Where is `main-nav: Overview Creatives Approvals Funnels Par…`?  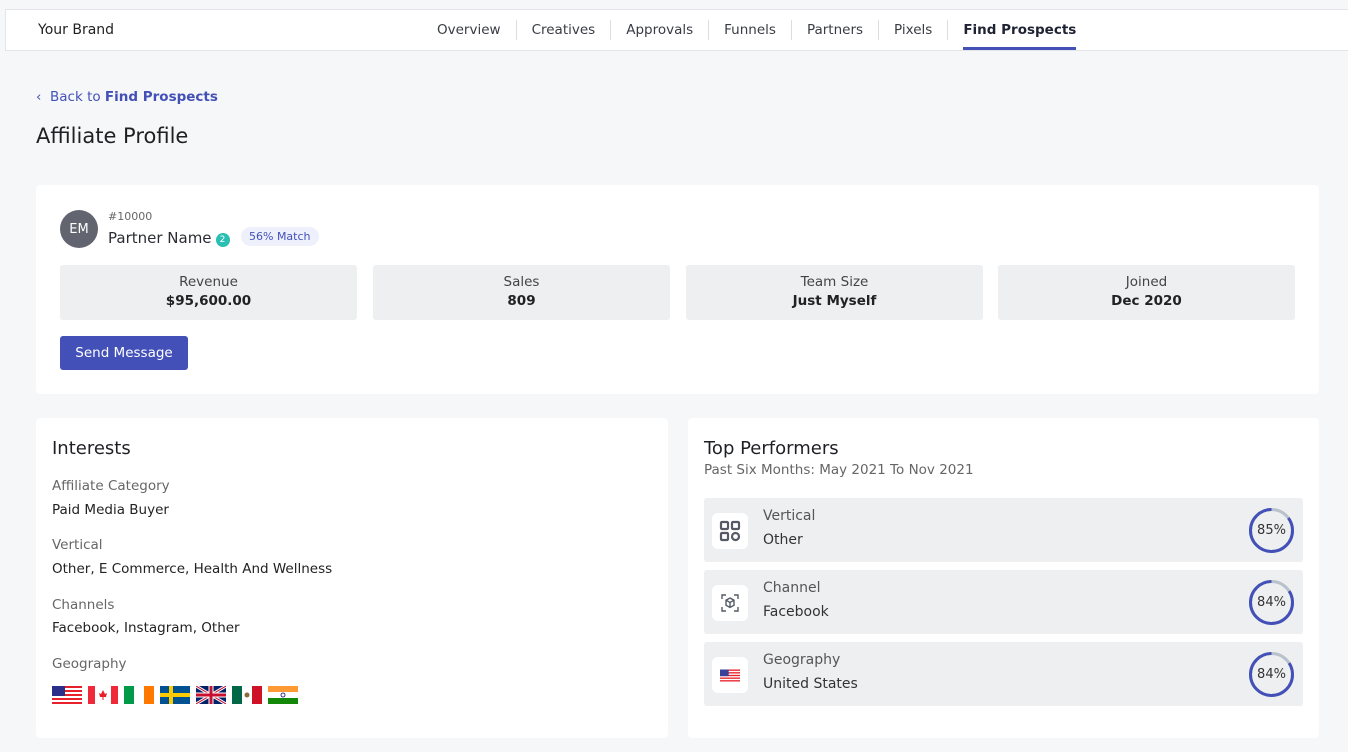 main-nav: Overview Creatives Approvals Funnels Par… is located at coordinates (756, 30).